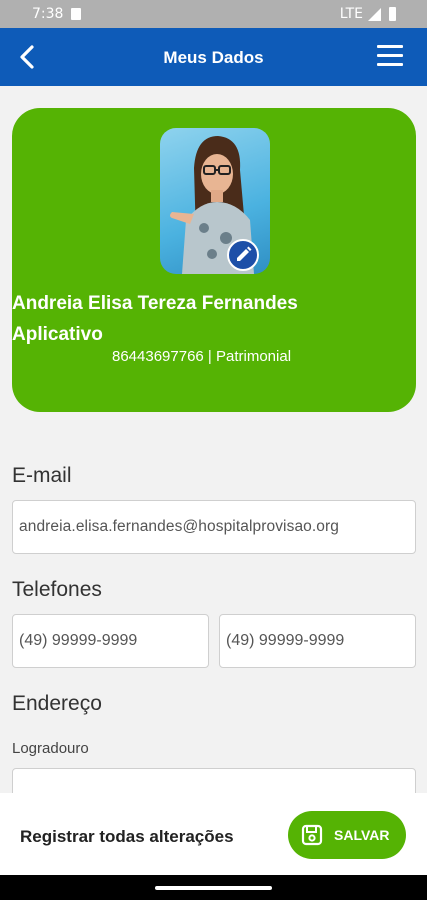 This screenshot has height=900, width=427. I want to click on profile-subtitle: 86443697766 | Patrimonial, so click(202, 356).